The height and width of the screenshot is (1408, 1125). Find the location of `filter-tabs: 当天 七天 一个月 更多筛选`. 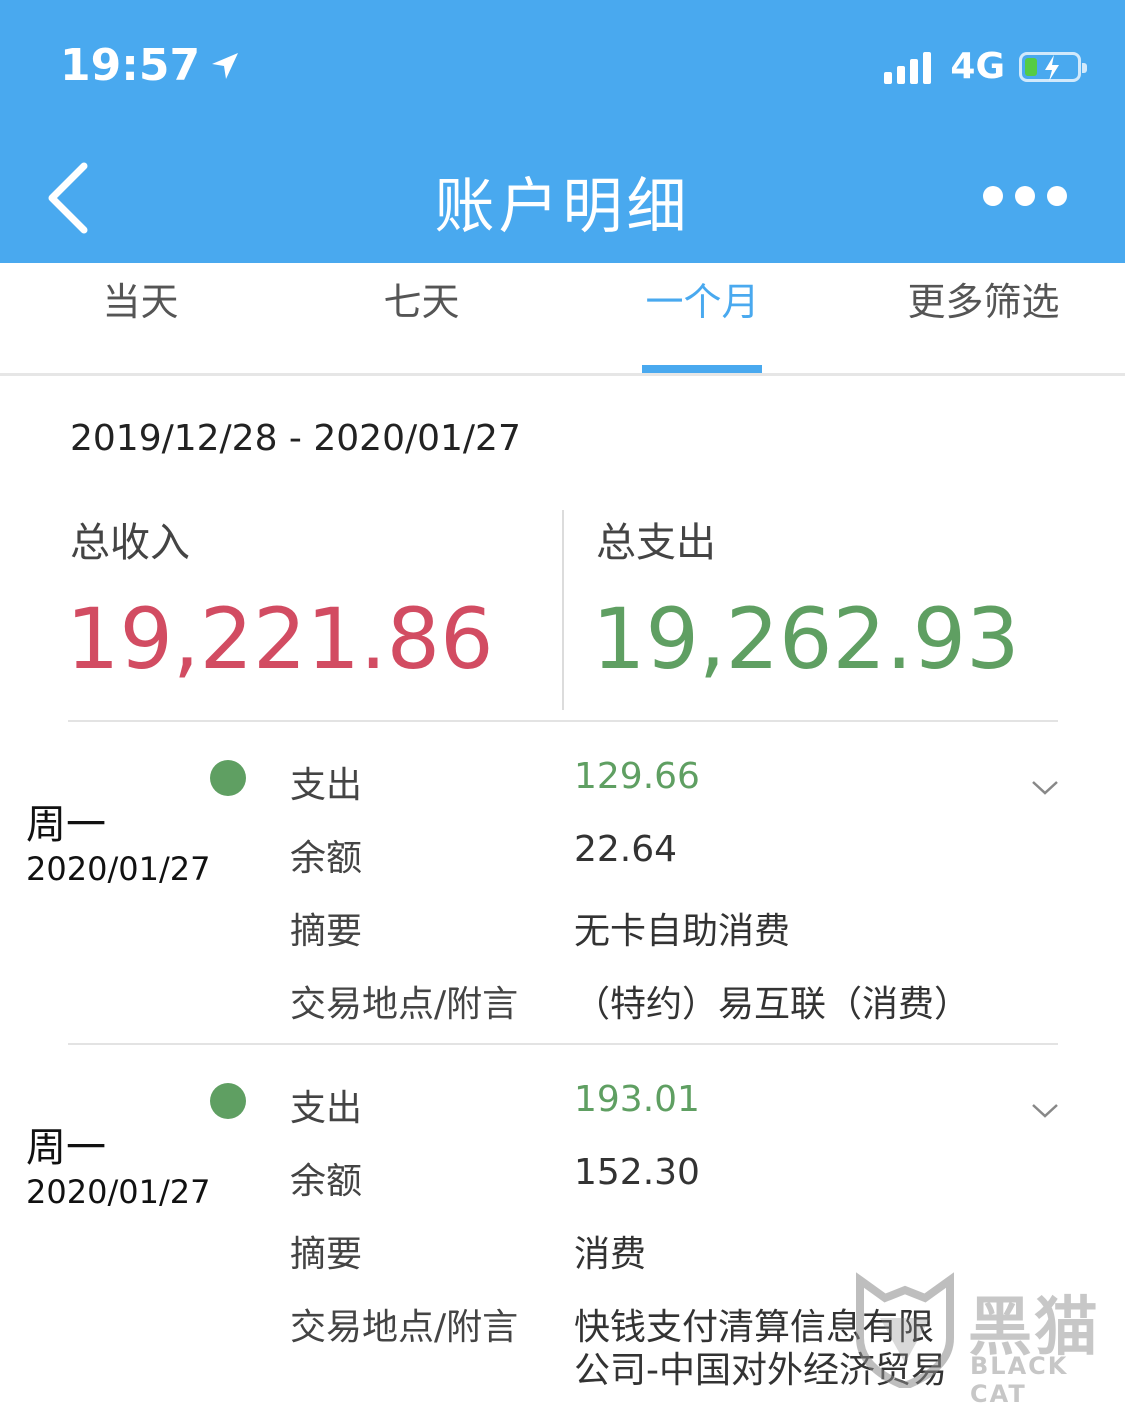

filter-tabs: 当天 七天 一个月 更多筛选 is located at coordinates (562, 319).